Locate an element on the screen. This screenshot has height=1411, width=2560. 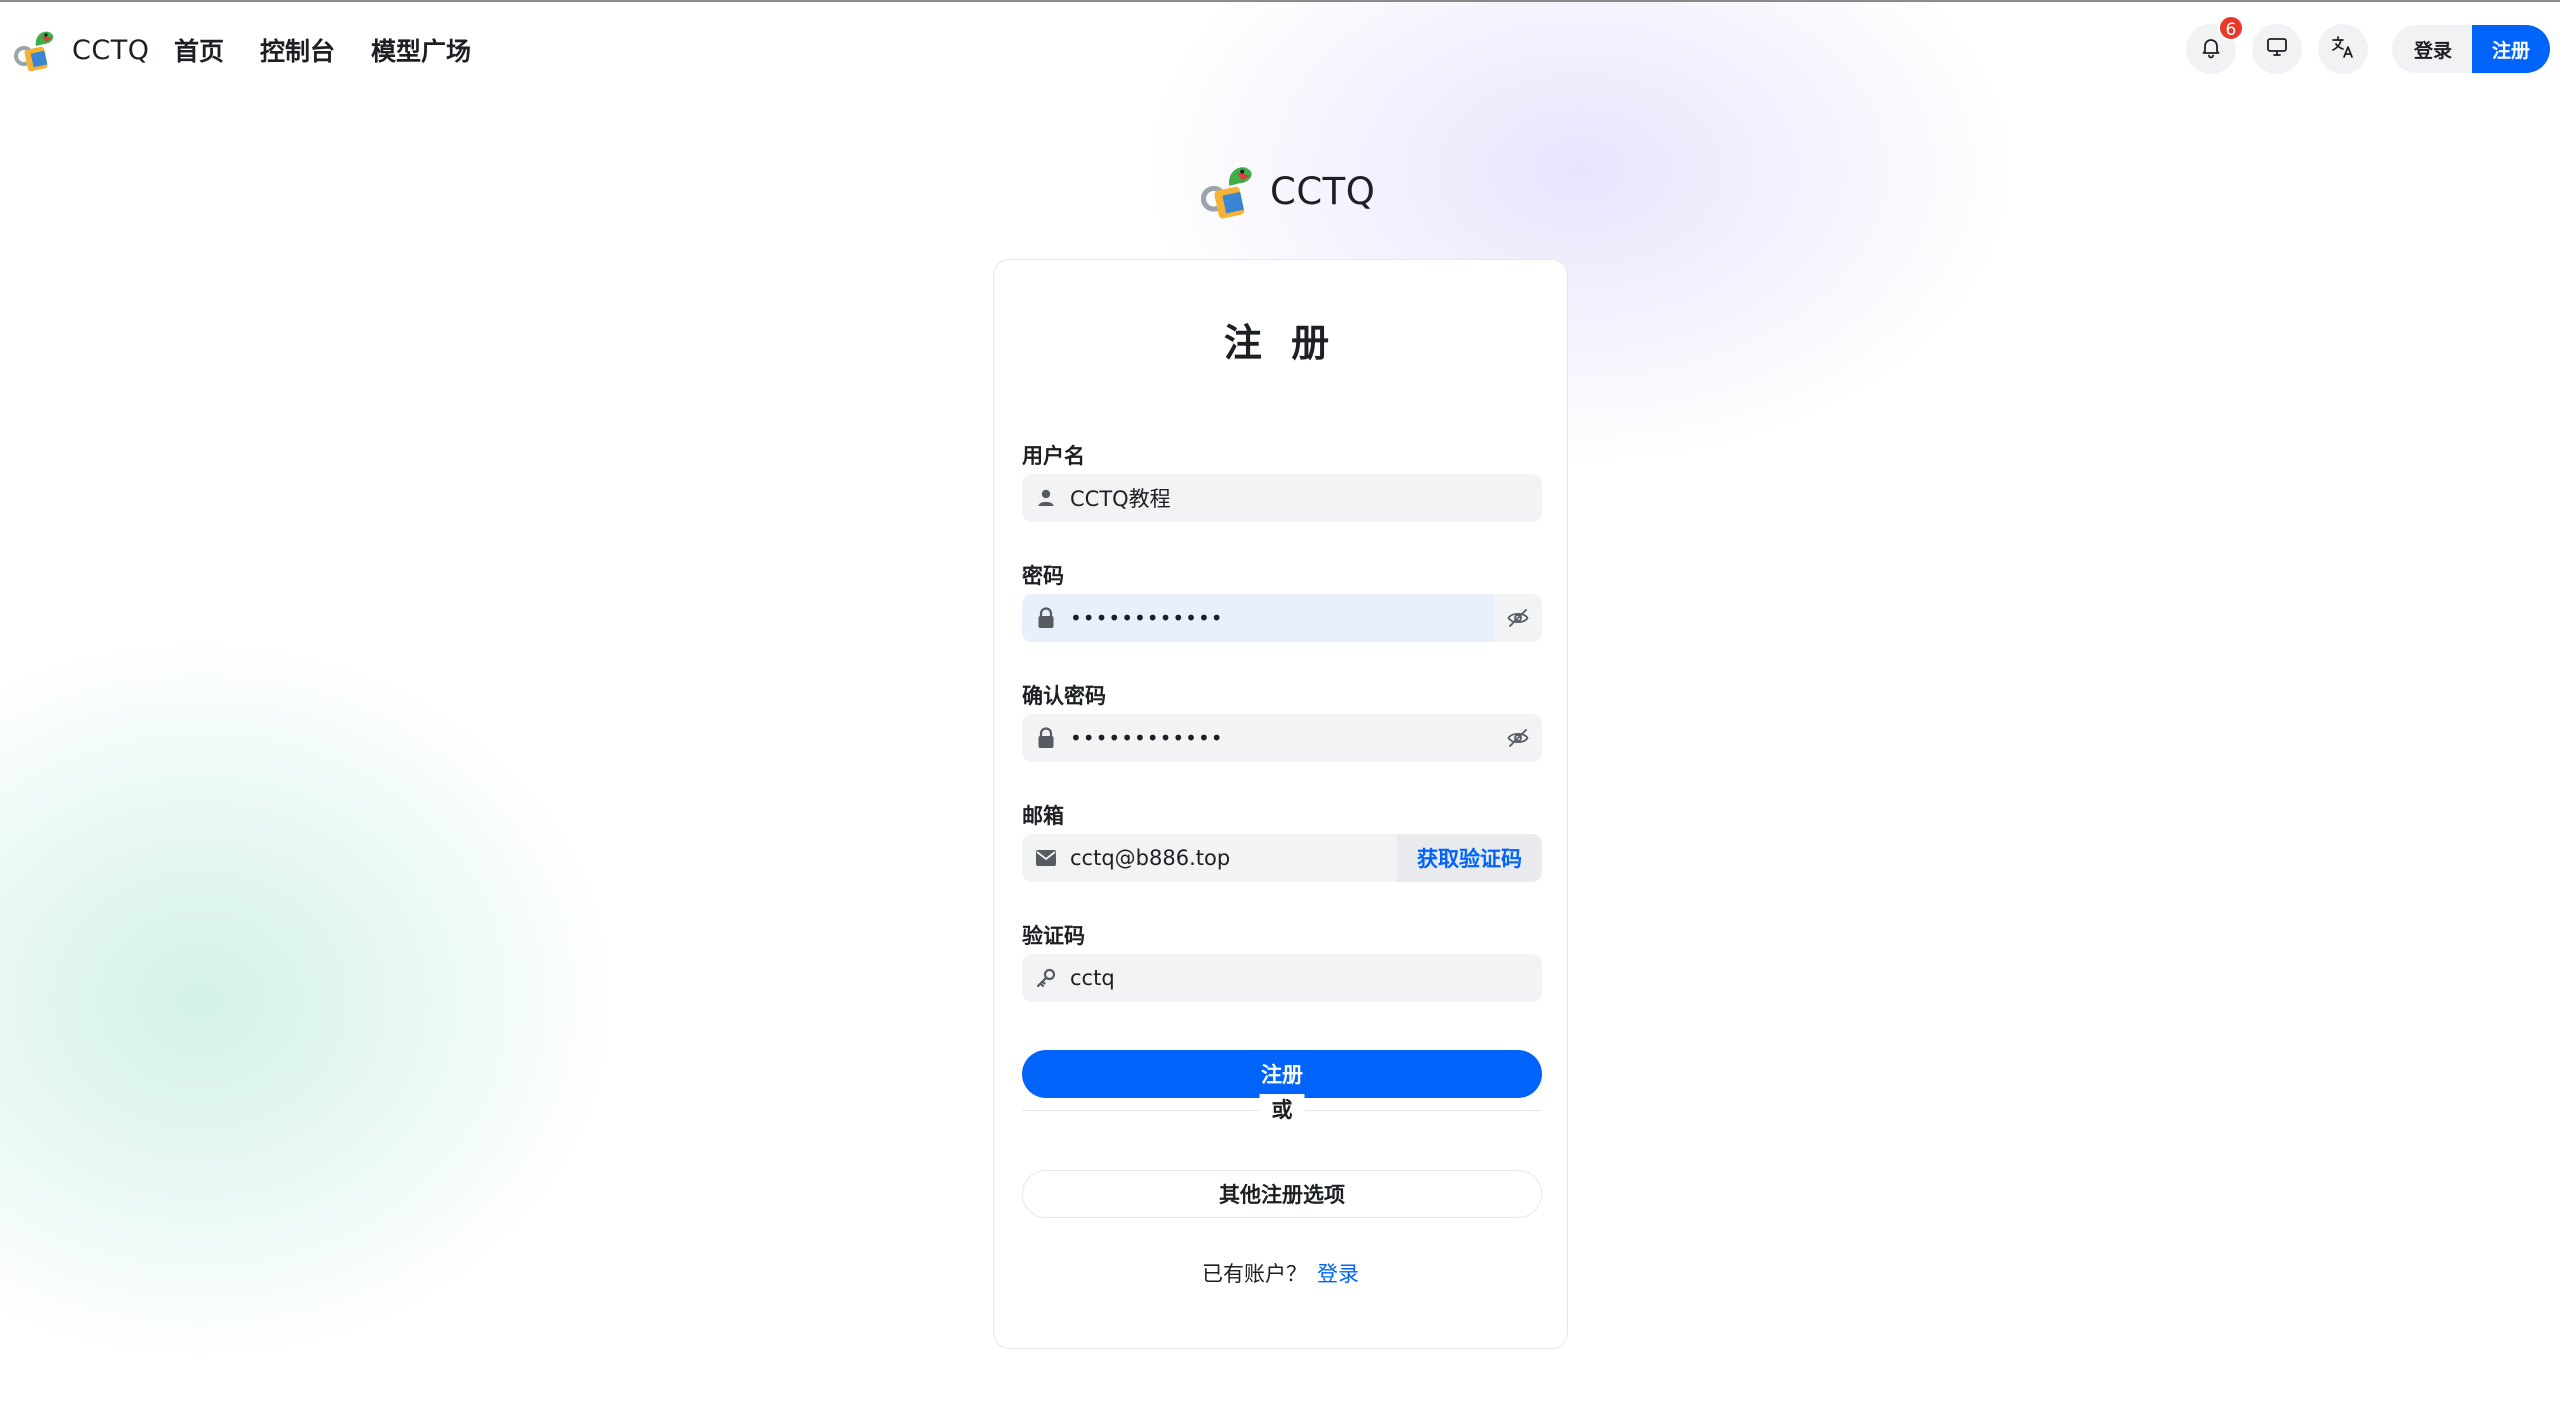
email-field: cctq@b886.top 获取验证码 is located at coordinates (1282, 858).